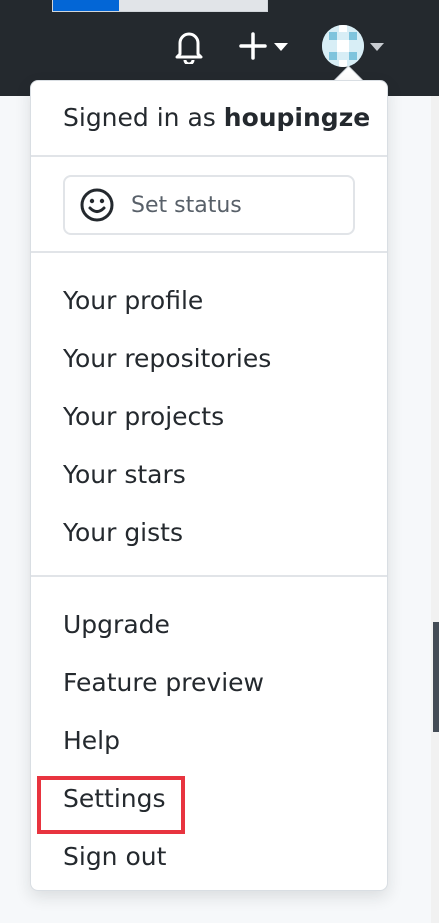  I want to click on signed-in-header: Signed in as houpingze, so click(216, 117).